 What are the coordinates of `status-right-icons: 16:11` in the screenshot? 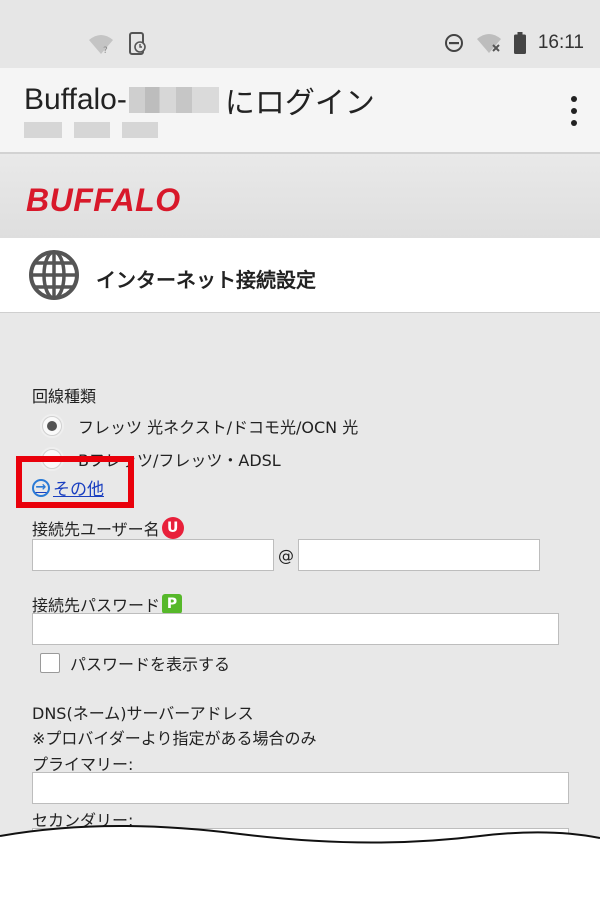 It's located at (514, 43).